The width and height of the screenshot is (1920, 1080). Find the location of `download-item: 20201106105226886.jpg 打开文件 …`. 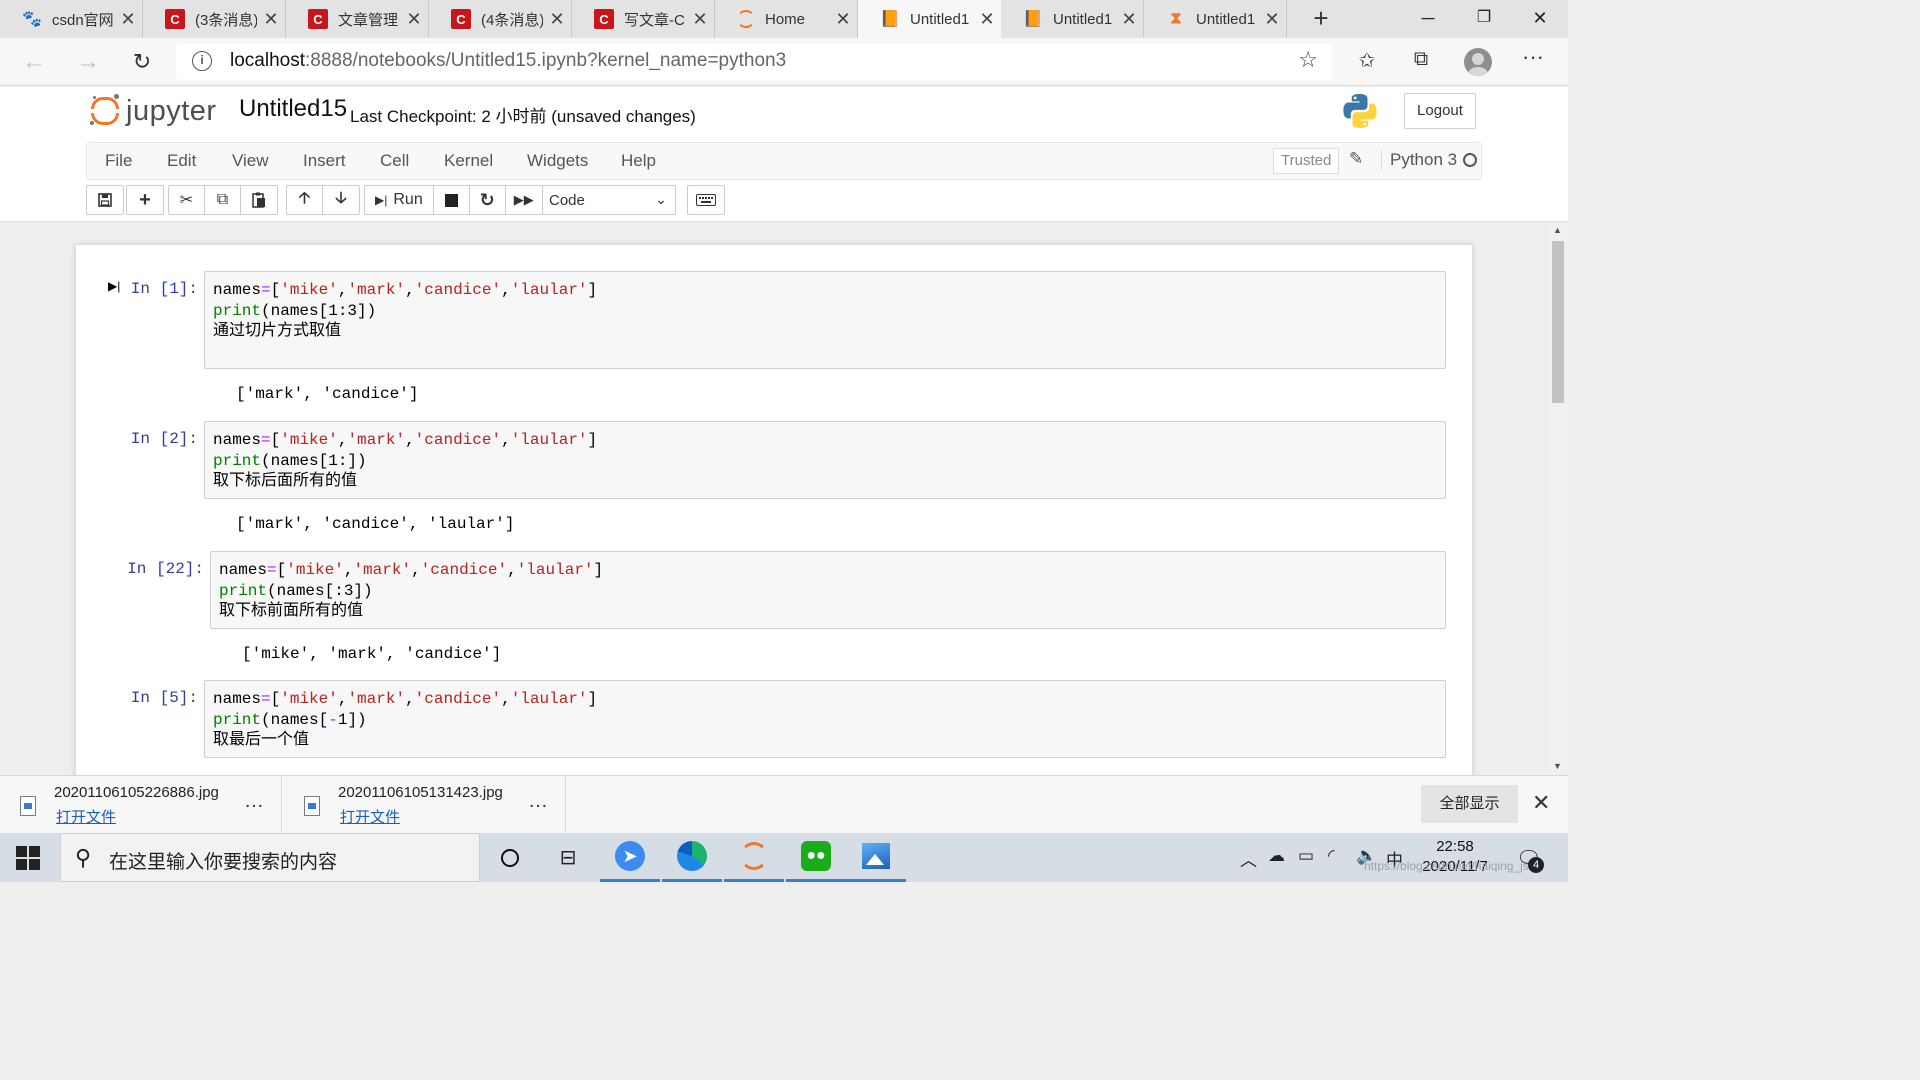

download-item: 20201106105226886.jpg 打开文件 … is located at coordinates (141, 805).